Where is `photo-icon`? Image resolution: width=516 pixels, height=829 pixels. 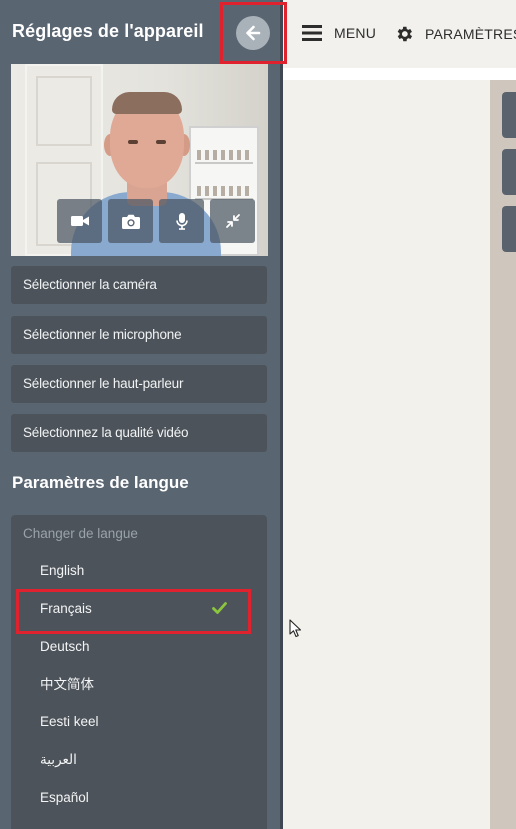 photo-icon is located at coordinates (130, 221).